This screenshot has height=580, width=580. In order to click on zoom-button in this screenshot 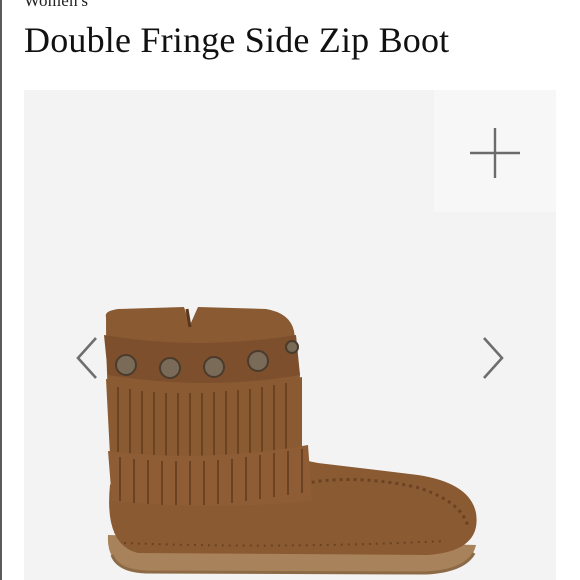, I will do `click(495, 153)`.